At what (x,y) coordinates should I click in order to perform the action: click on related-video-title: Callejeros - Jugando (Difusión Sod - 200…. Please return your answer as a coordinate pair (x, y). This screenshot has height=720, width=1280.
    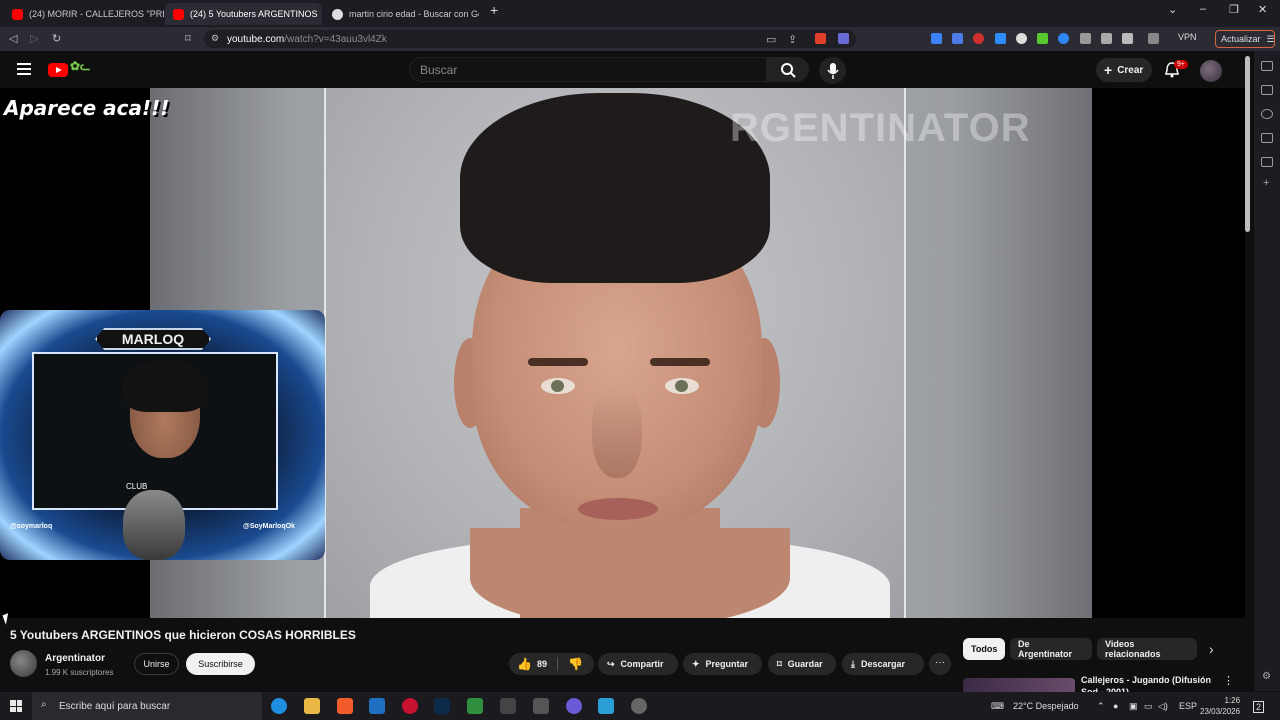
    Looking at the image, I should click on (1146, 683).